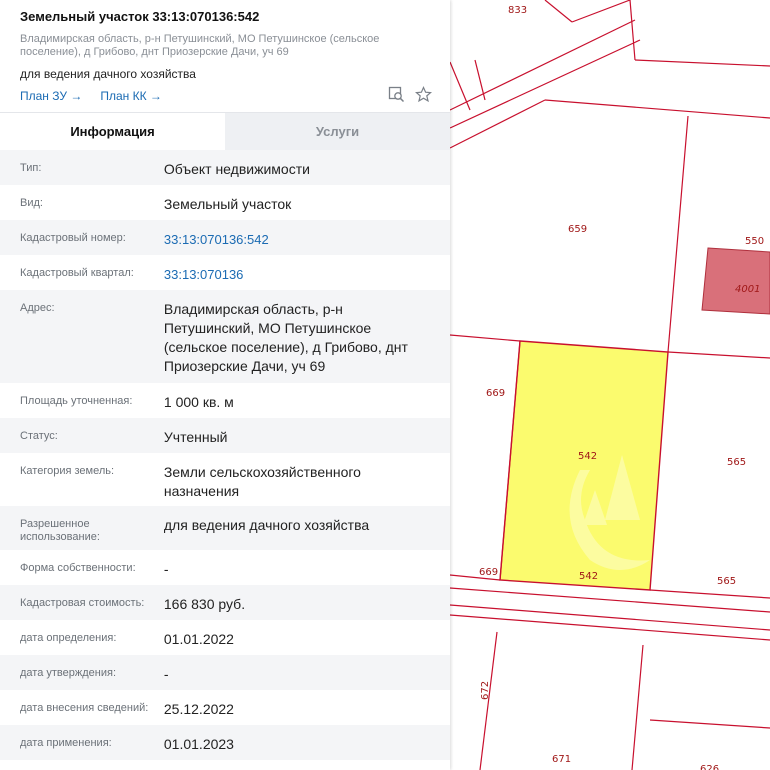 The image size is (770, 770). Describe the element at coordinates (37, 308) in the screenshot. I see `detail-label: Адрес:` at that location.